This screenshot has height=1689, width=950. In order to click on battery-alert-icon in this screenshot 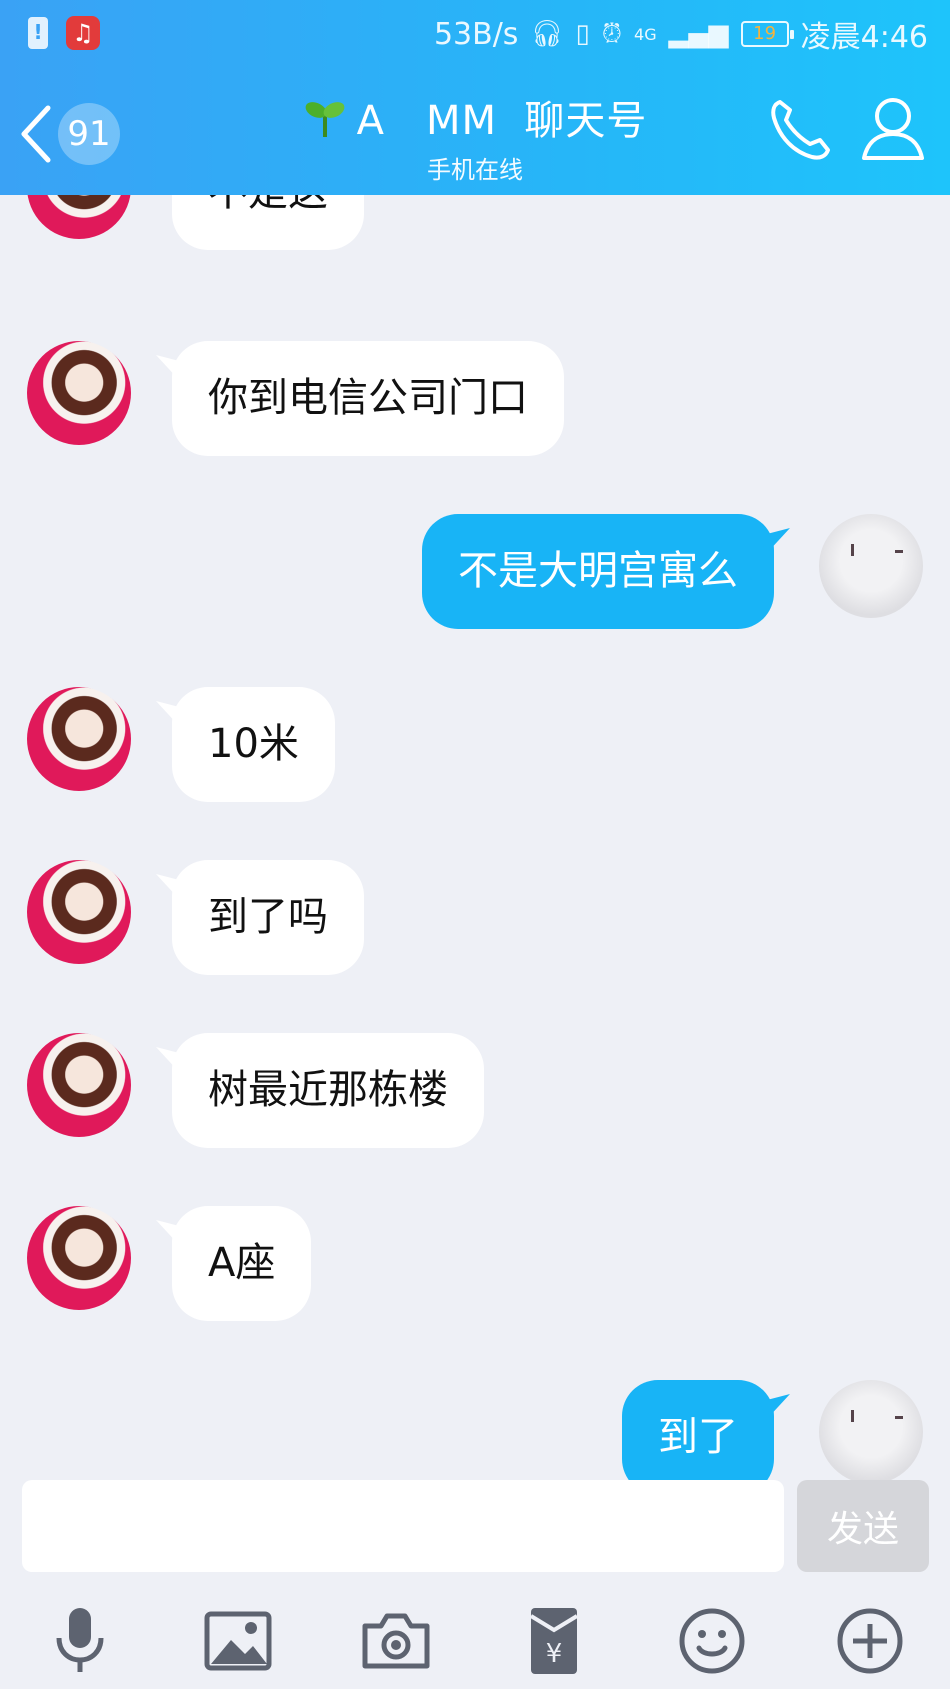, I will do `click(38, 33)`.